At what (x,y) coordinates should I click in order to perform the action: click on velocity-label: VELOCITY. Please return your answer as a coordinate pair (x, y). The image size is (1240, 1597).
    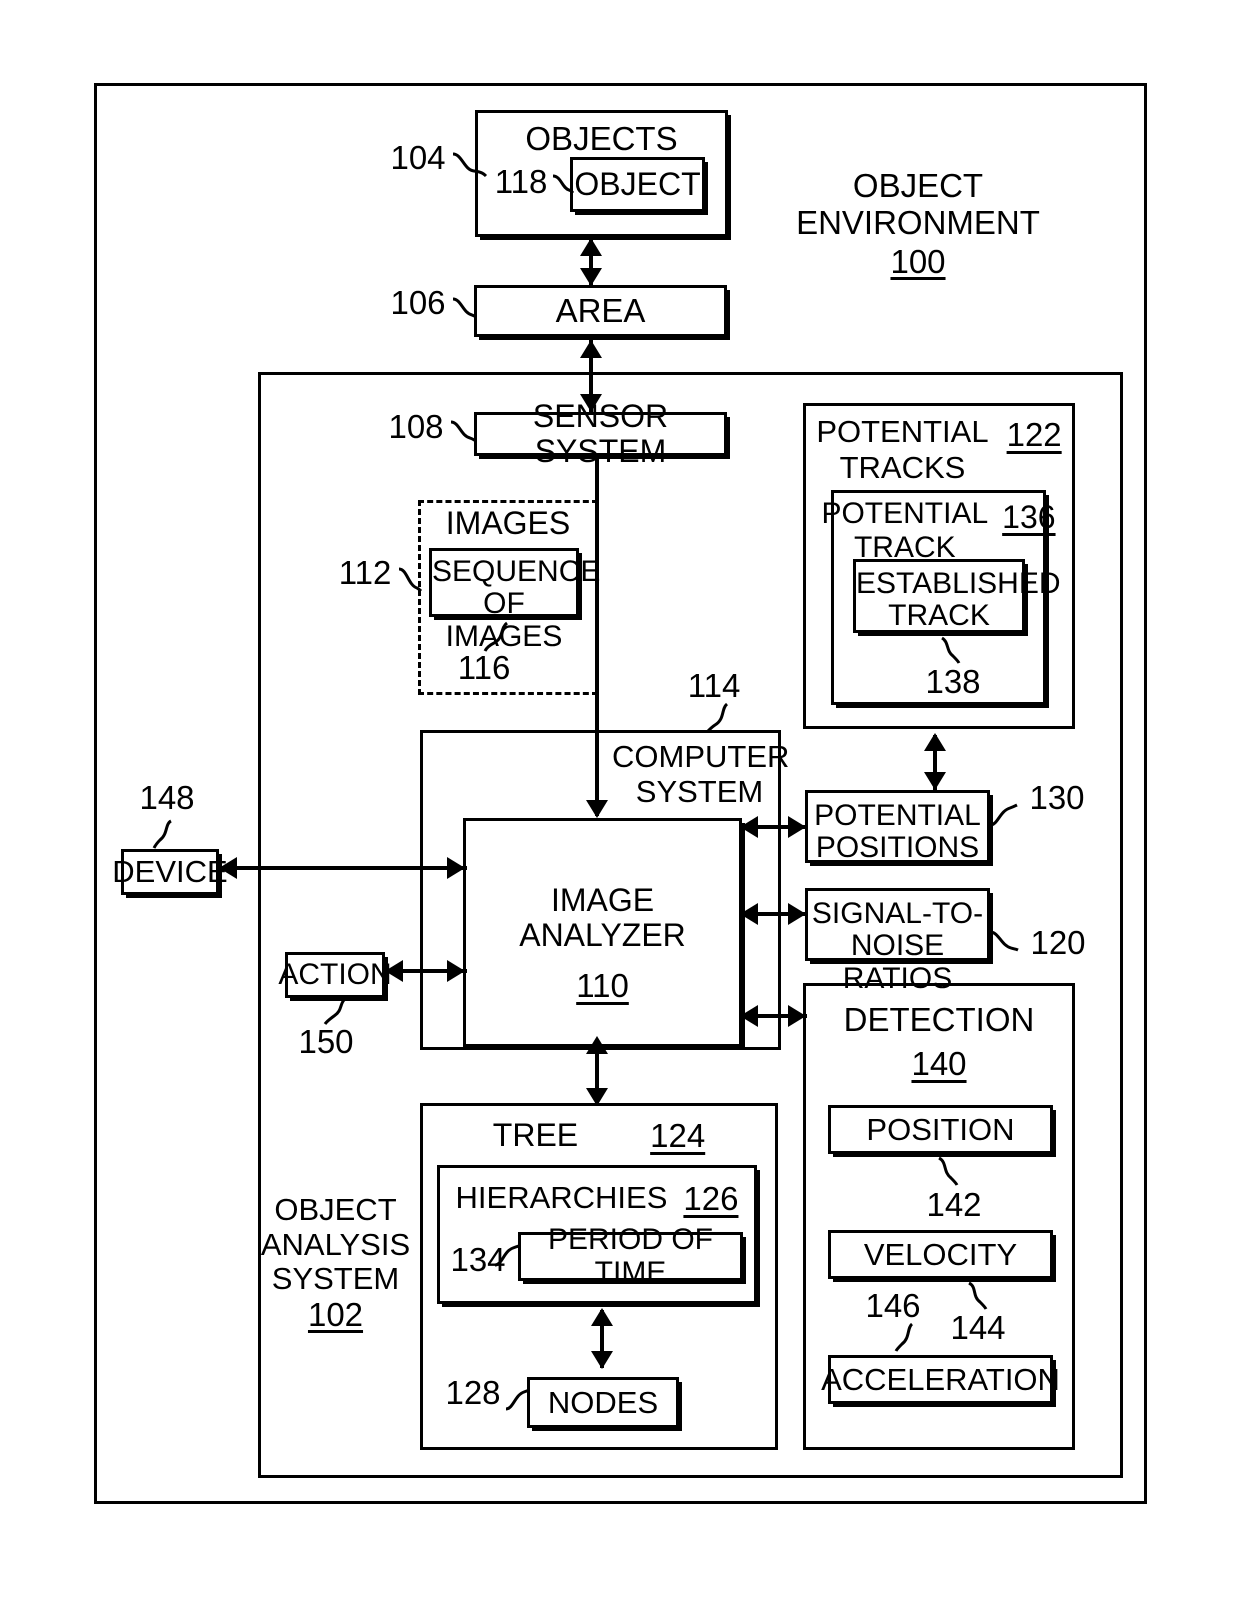
    Looking at the image, I should click on (940, 1254).